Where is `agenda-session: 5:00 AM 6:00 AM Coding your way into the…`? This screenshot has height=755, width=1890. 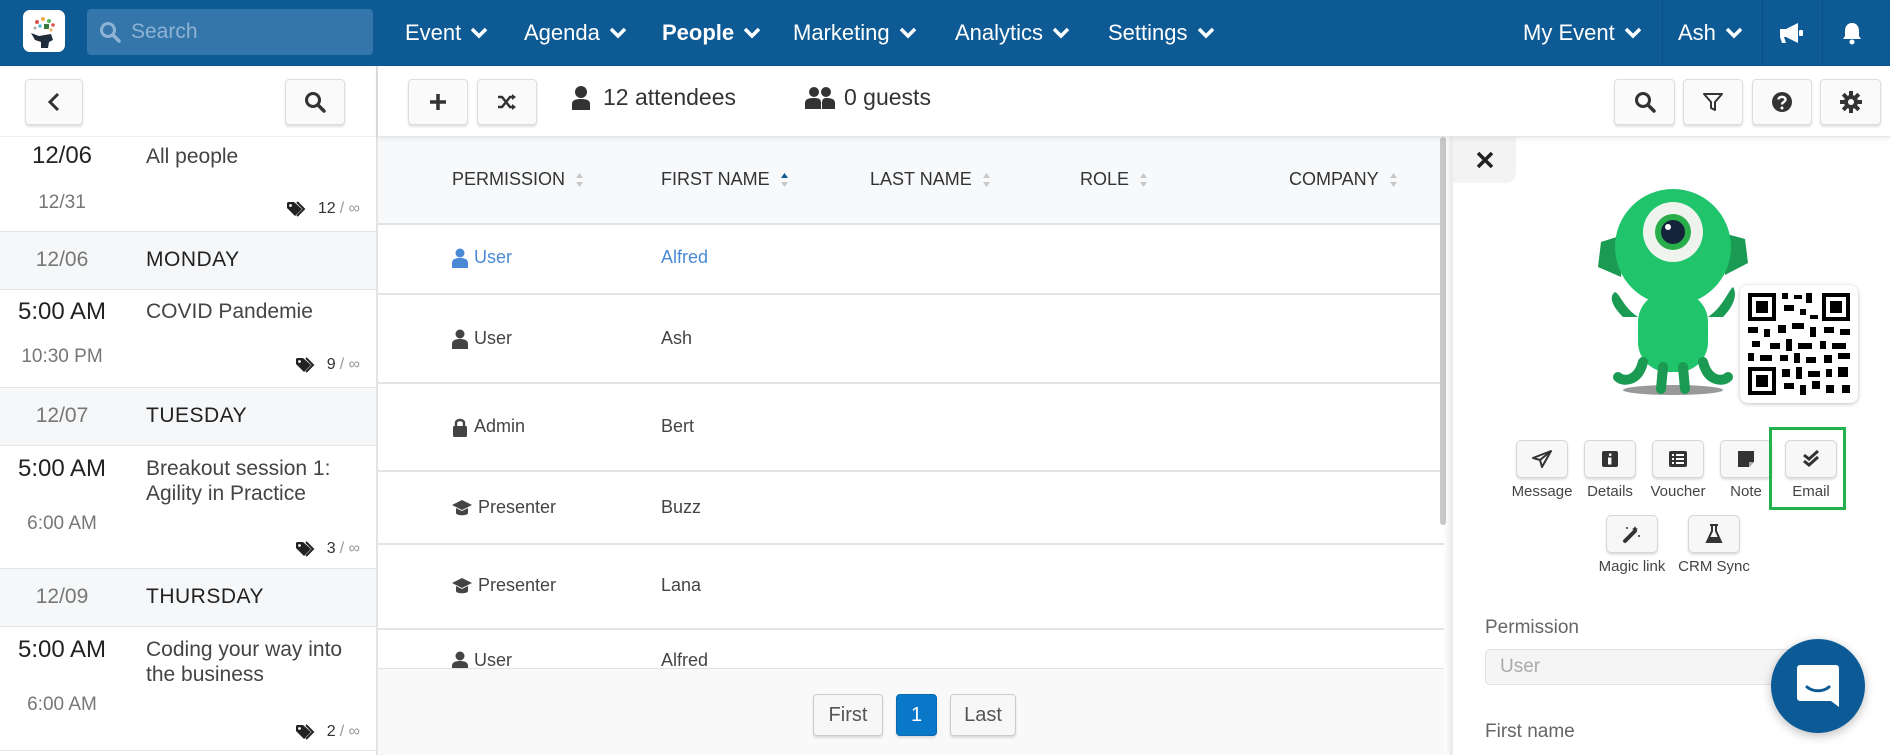 agenda-session: 5:00 AM 6:00 AM Coding your way into the… is located at coordinates (188, 689).